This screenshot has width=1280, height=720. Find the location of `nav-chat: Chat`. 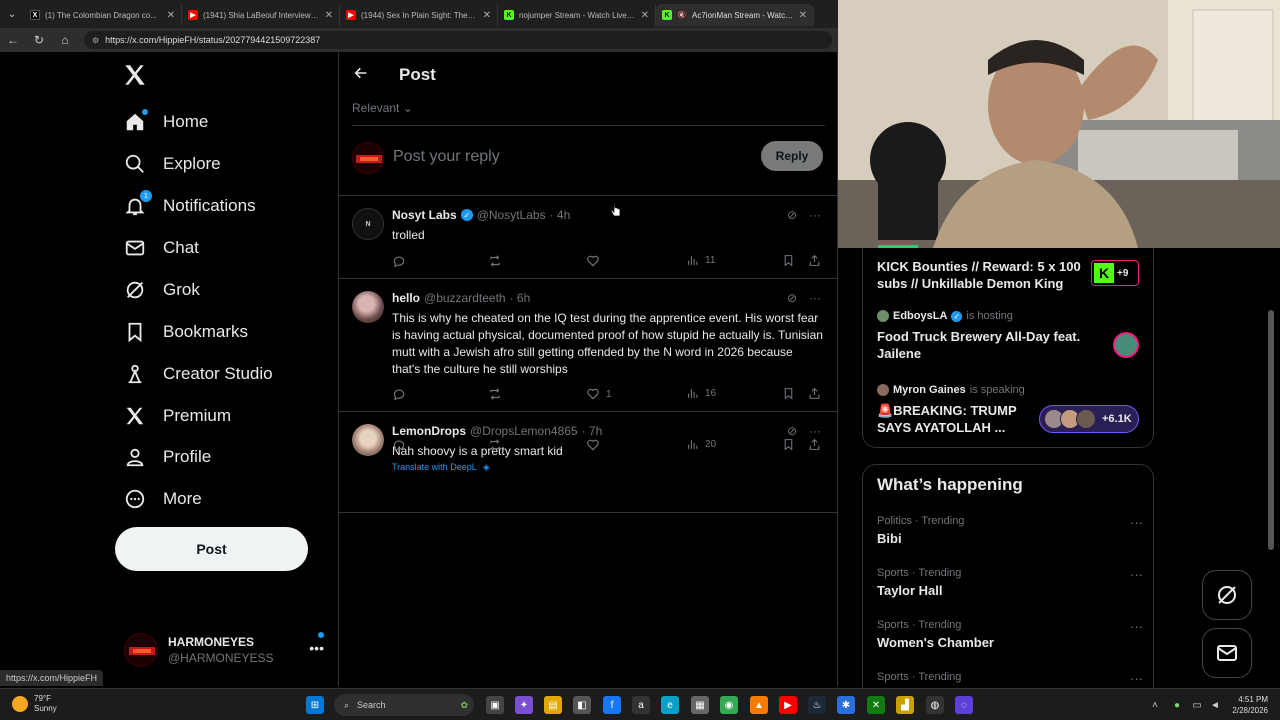

nav-chat: Chat is located at coordinates (161, 248).